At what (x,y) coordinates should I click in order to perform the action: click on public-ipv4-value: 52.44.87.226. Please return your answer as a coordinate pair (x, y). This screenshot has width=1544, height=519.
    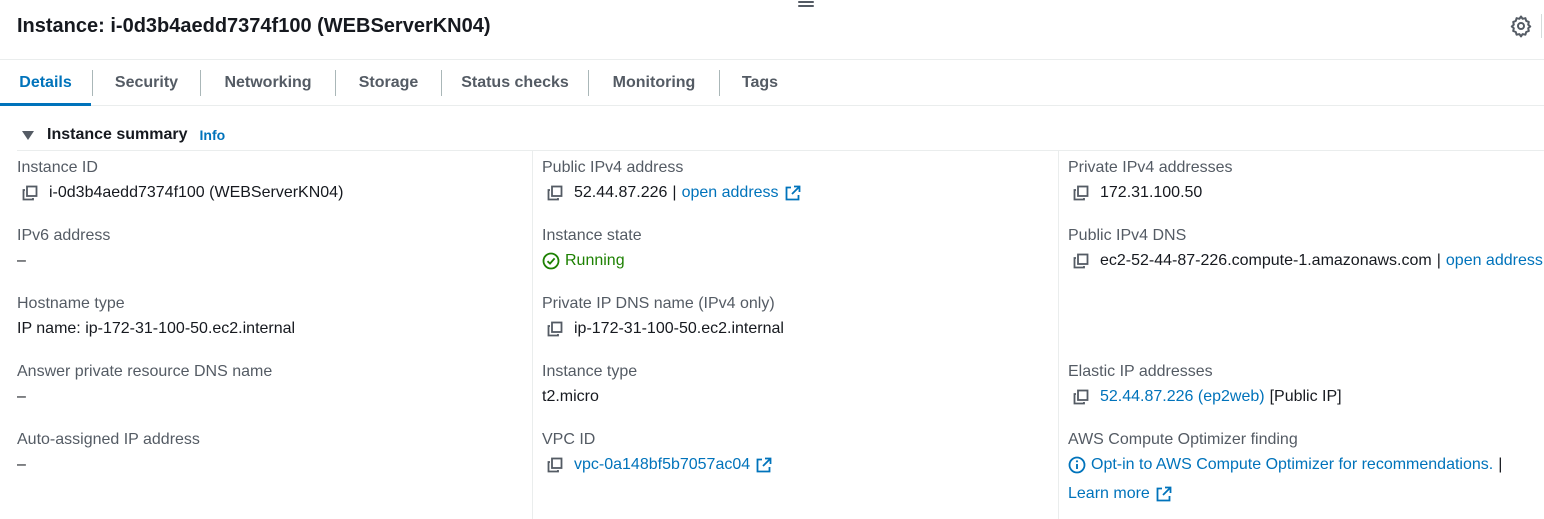
    Looking at the image, I should click on (621, 192).